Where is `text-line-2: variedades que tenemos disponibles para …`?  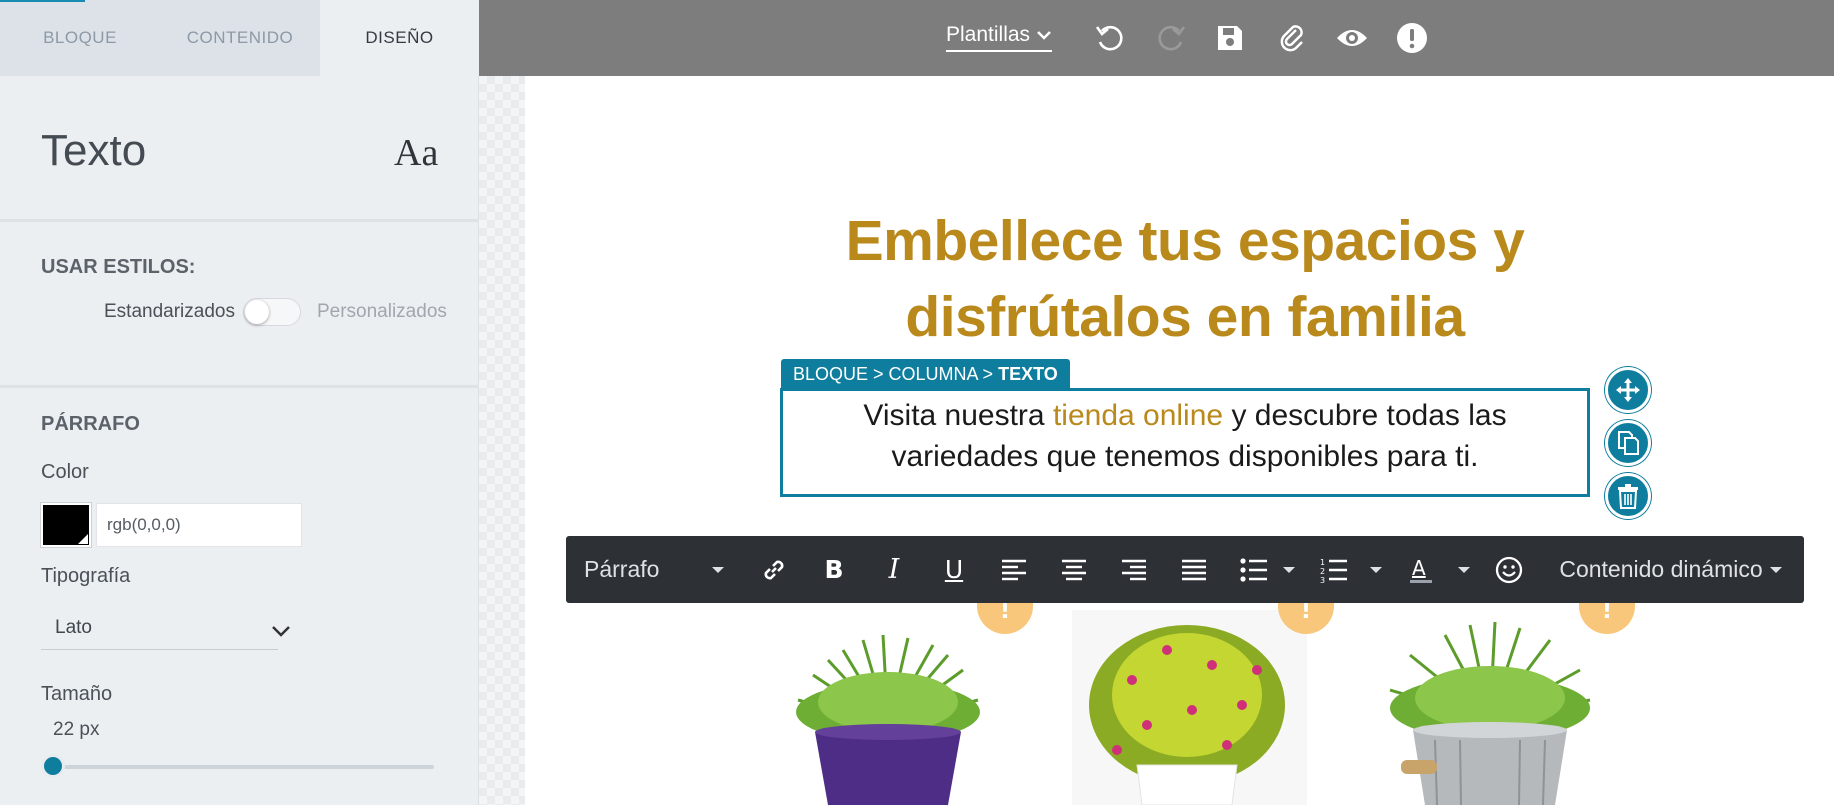
text-line-2: variedades que tenemos disponibles para … is located at coordinates (1185, 456).